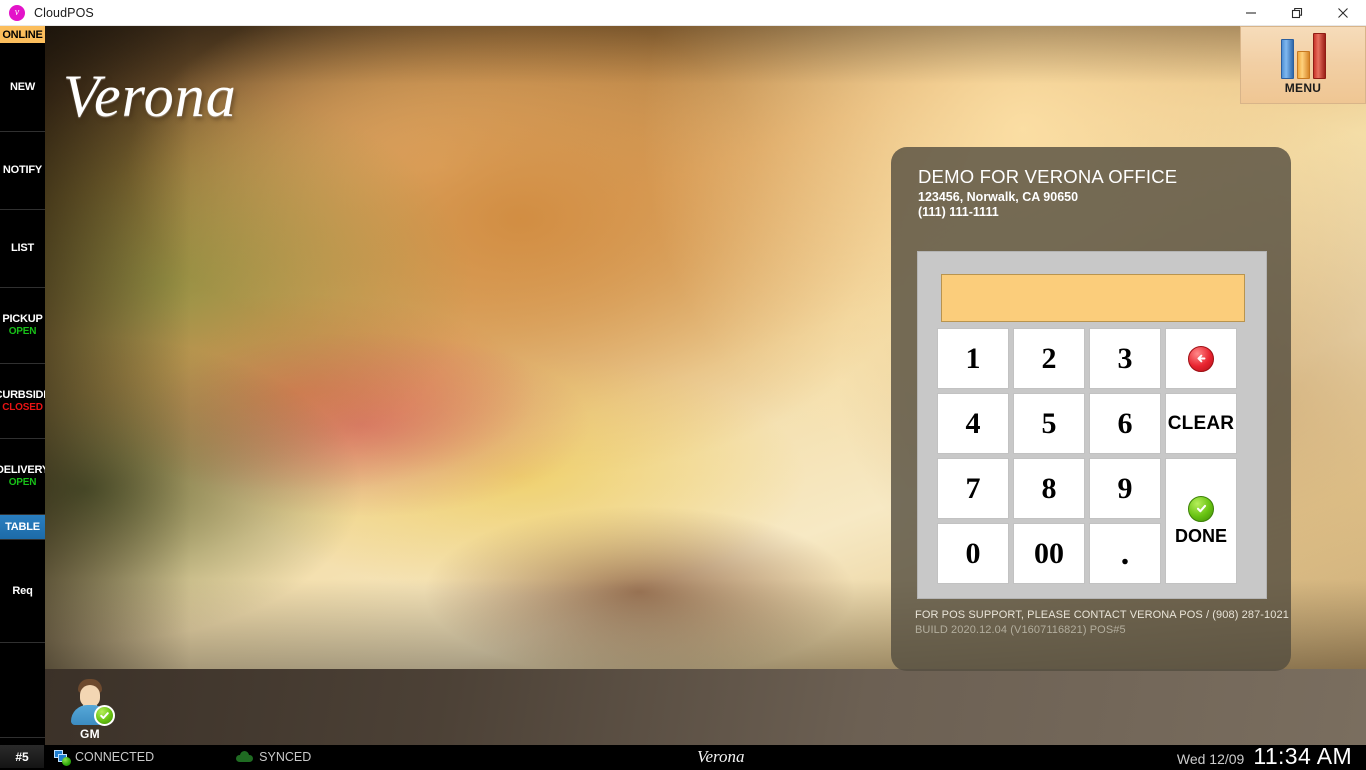  I want to click on key-3: 3, so click(1125, 358).